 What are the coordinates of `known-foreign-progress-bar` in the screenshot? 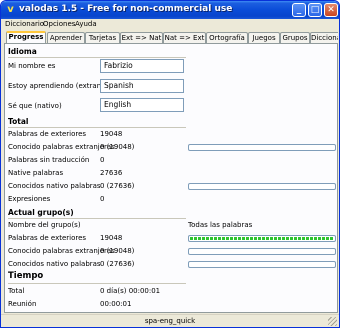 It's located at (262, 147).